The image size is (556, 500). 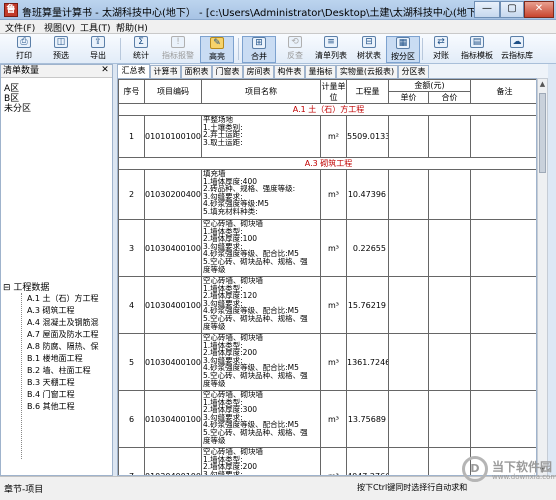 I want to click on col-remark: 备注, so click(x=503, y=91).